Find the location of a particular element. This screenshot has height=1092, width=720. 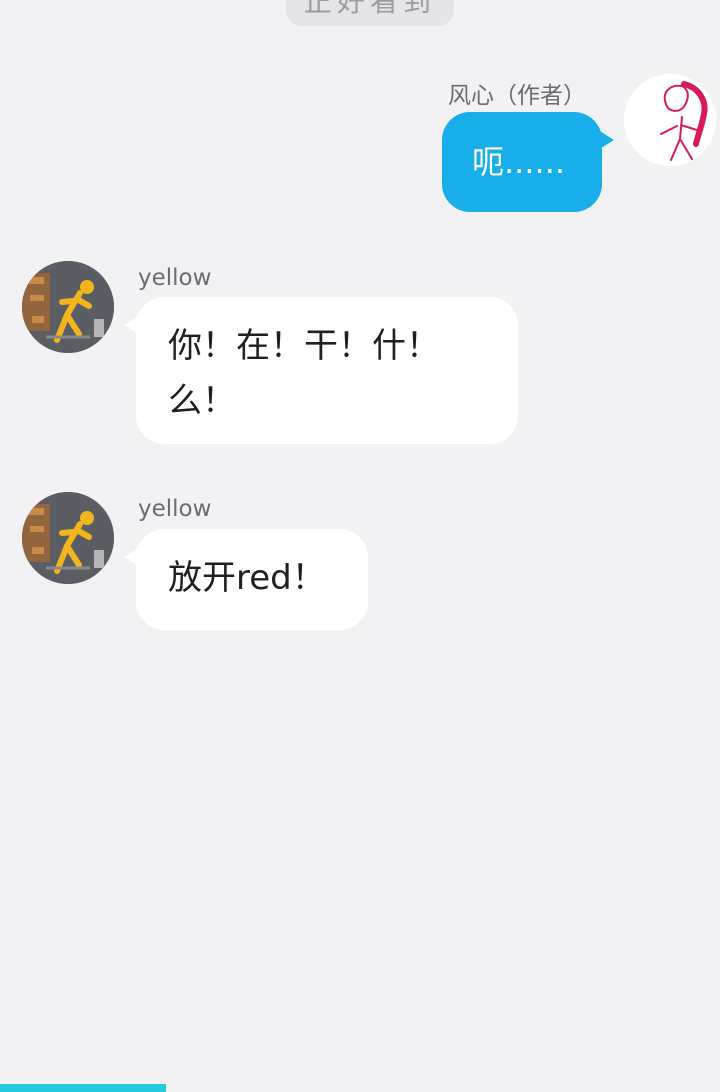

red-stickman-icon is located at coordinates (670, 120).